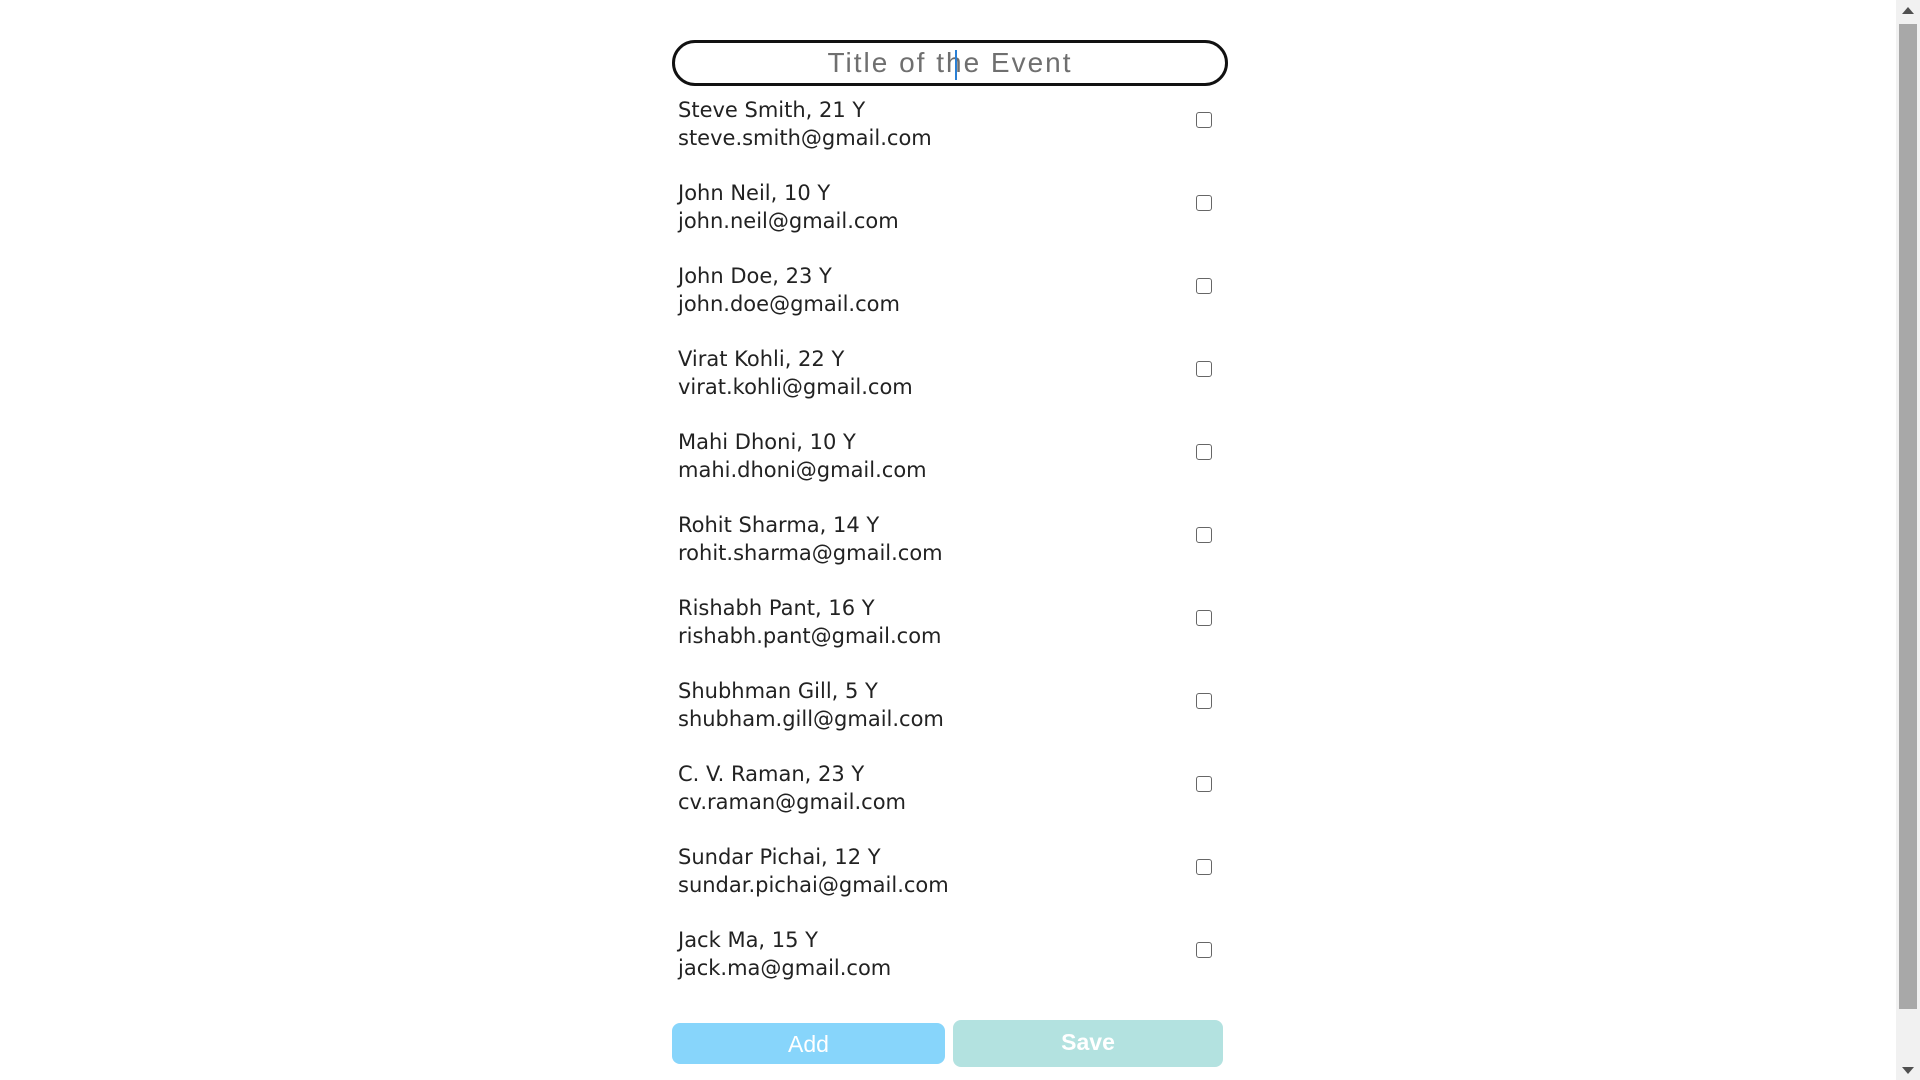 Image resolution: width=1920 pixels, height=1080 pixels. Describe the element at coordinates (789, 304) in the screenshot. I see `person-email: john.doe@gmail.com` at that location.